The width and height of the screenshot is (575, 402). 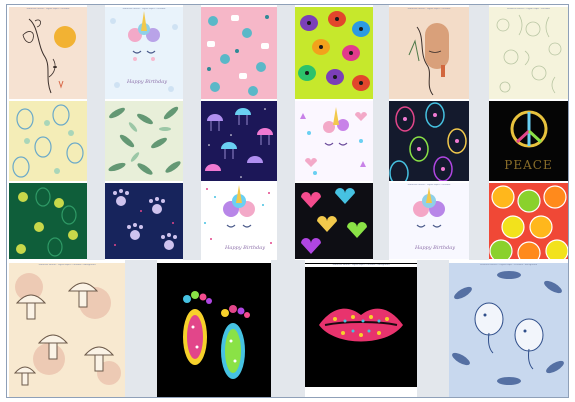 I want to click on jellyfish-pattern, so click(x=239, y=143).